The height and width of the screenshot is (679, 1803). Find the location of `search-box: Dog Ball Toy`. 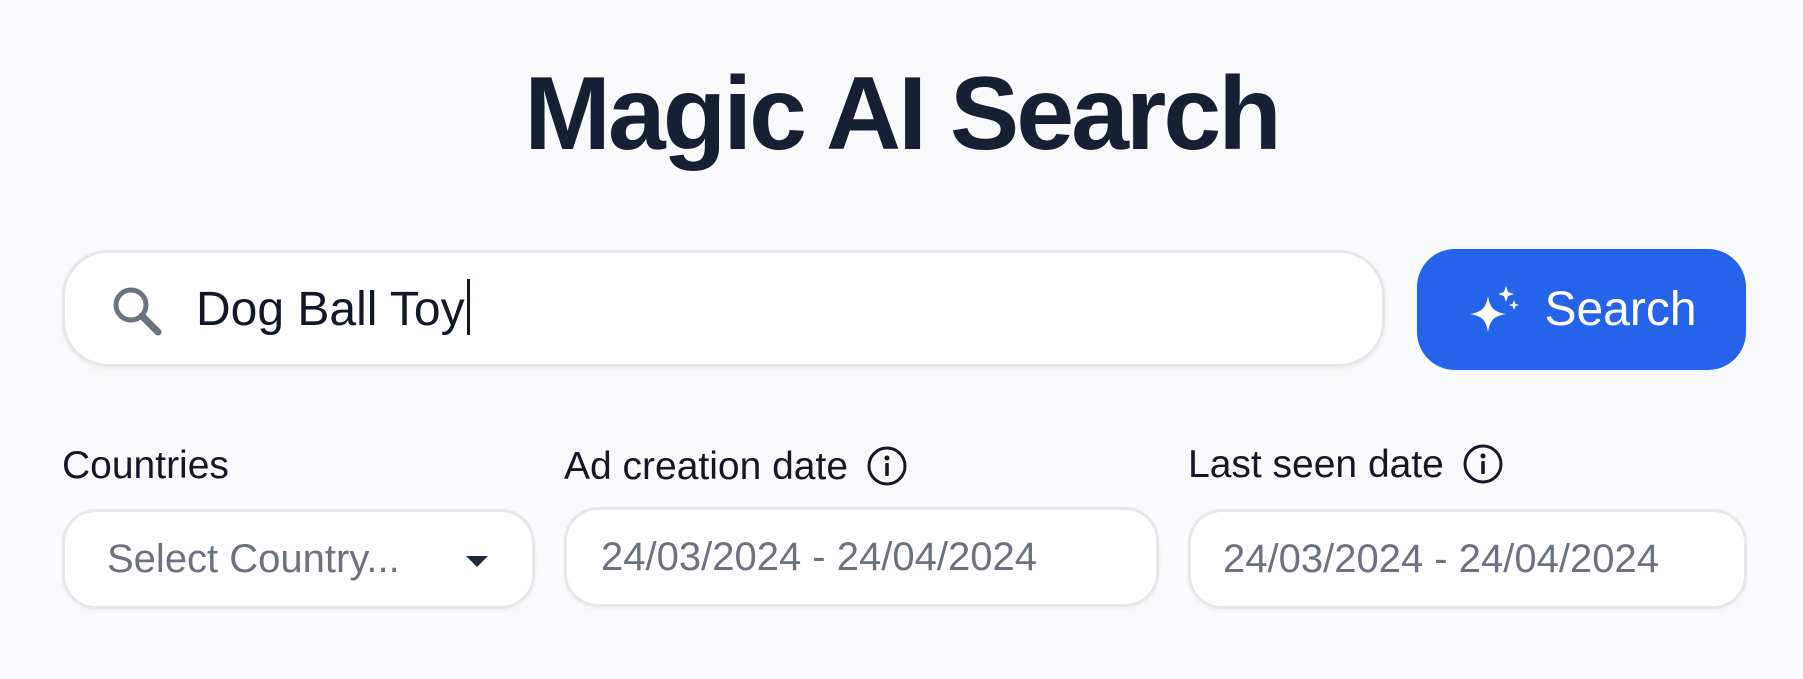

search-box: Dog Ball Toy is located at coordinates (723, 308).